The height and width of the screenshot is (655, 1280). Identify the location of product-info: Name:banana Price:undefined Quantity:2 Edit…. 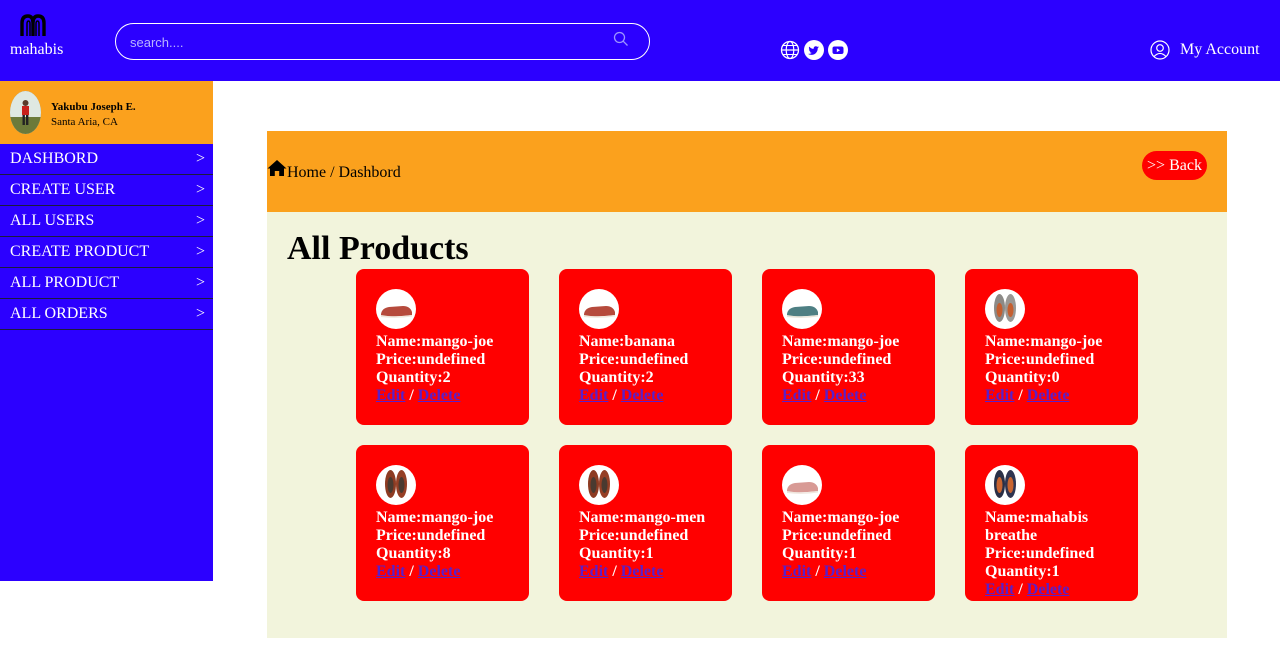
(654, 369).